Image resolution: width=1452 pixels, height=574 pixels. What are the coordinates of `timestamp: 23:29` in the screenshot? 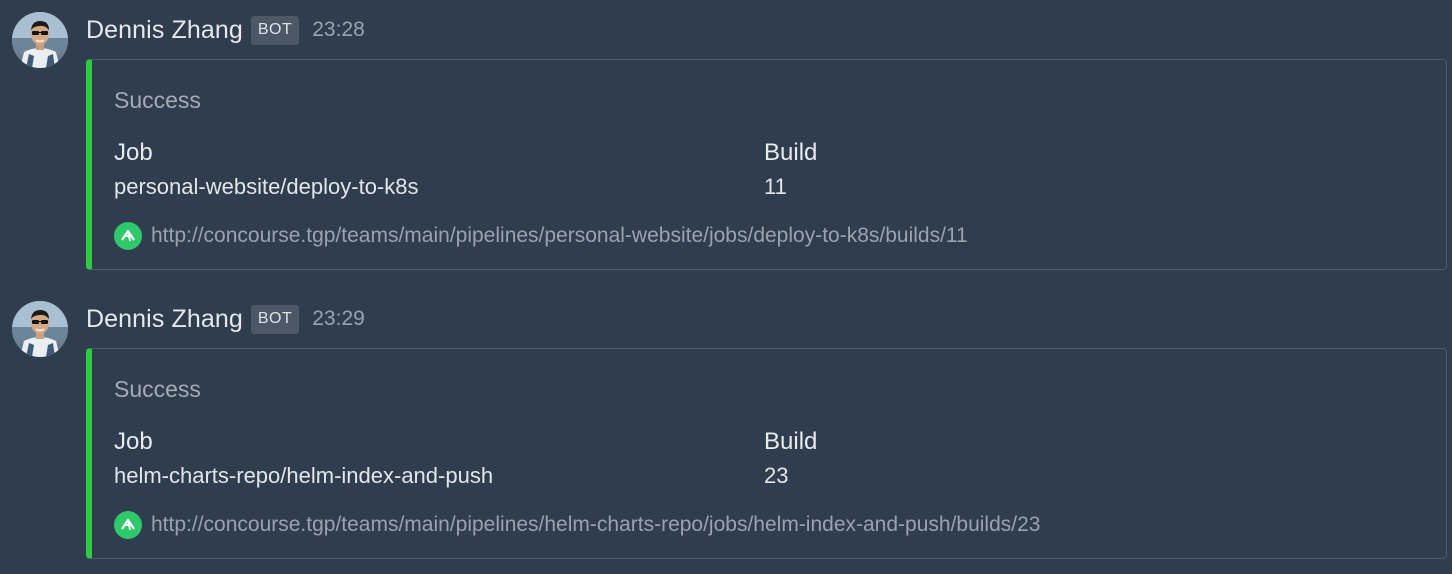 It's located at (338, 318).